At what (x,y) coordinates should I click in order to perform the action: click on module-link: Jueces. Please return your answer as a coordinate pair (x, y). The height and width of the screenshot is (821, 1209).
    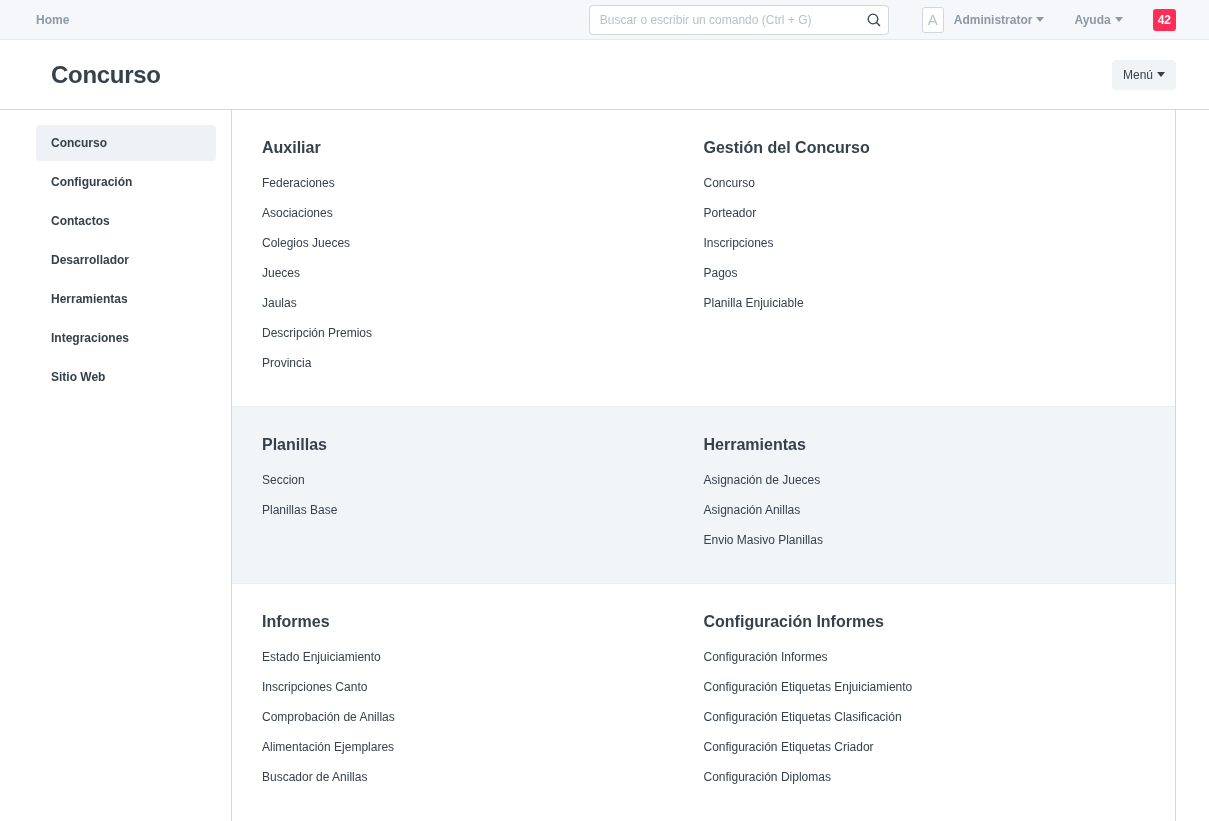
    Looking at the image, I should click on (281, 273).